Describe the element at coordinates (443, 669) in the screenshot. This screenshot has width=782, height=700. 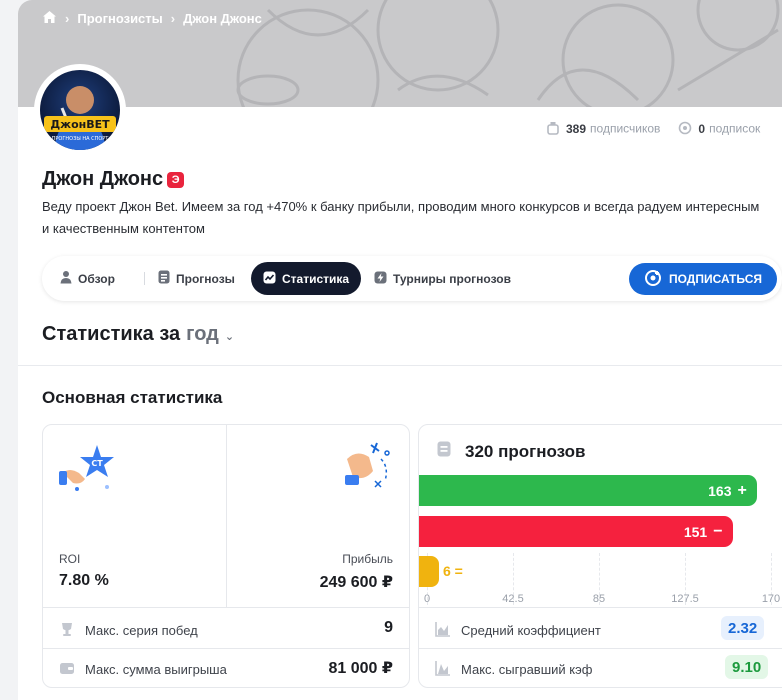
I see `chart-peak-icon` at that location.